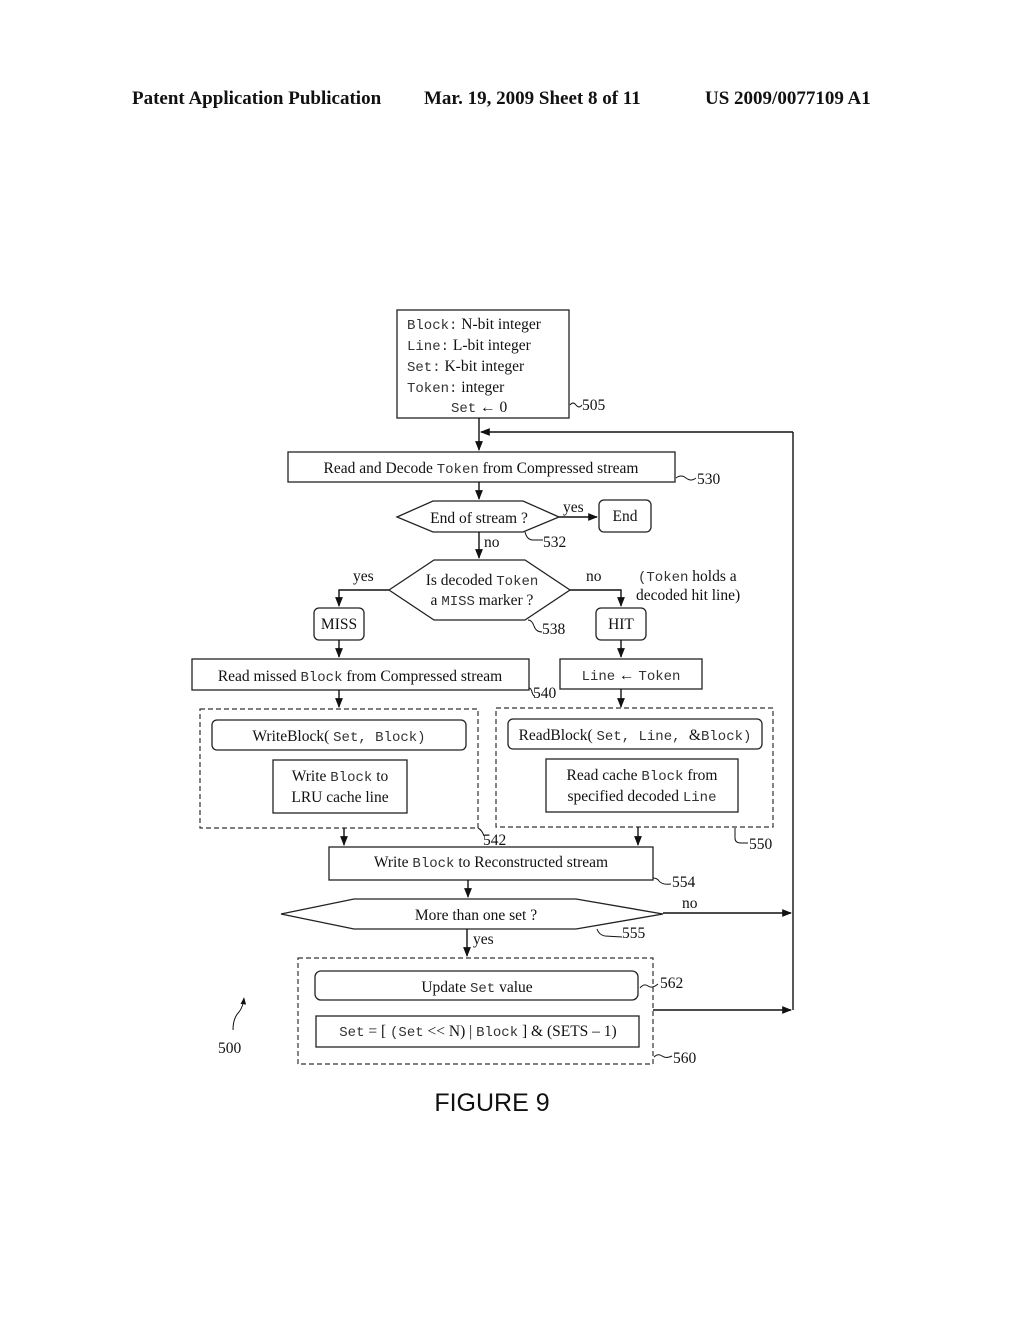 The width and height of the screenshot is (1024, 1320). I want to click on write-block-call: WriteBlock( Set, Block), so click(338, 737).